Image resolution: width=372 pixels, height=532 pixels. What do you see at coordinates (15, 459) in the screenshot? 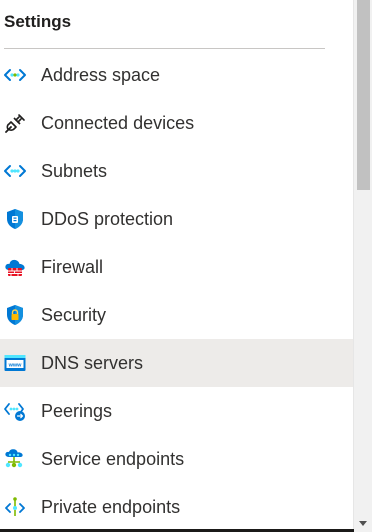
I see `service-endpoints-icon` at bounding box center [15, 459].